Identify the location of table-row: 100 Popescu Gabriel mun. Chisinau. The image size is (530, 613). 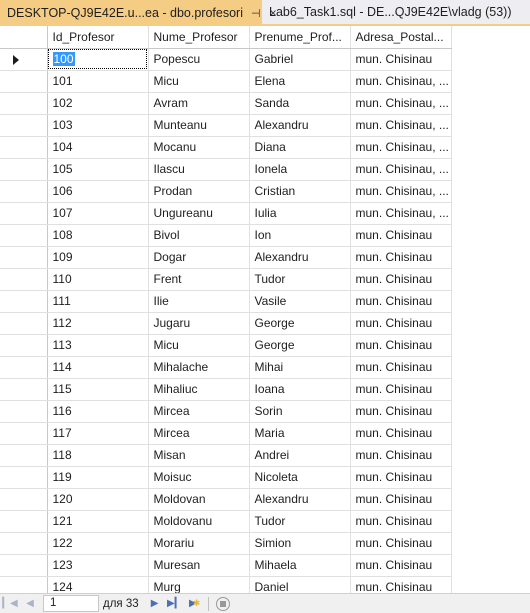
(226, 59).